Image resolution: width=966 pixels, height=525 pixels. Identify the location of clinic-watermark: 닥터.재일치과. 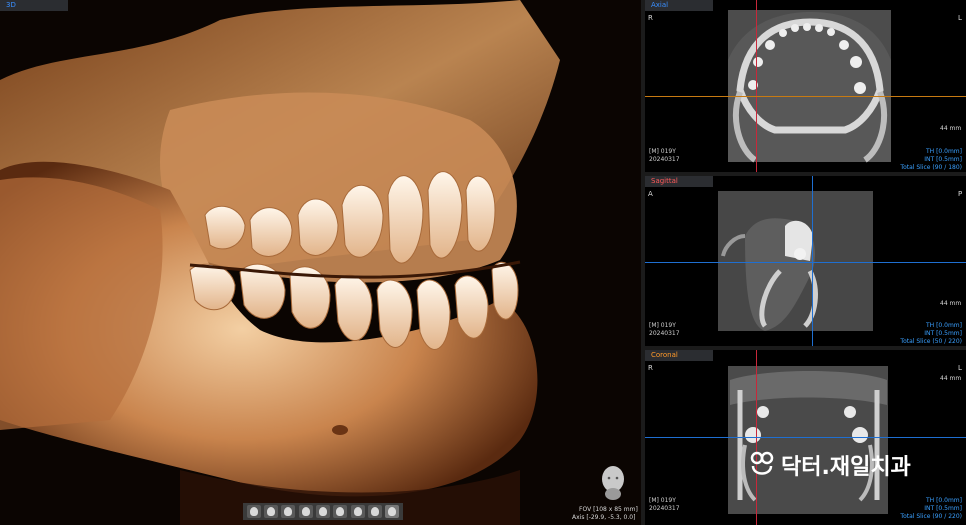
(830, 465).